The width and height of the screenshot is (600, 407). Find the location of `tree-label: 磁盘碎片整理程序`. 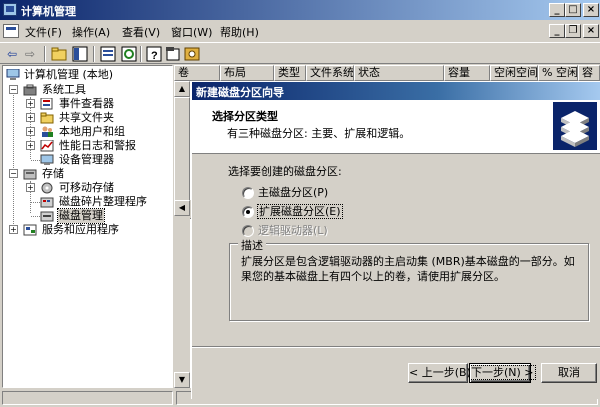

tree-label: 磁盘碎片整理程序 is located at coordinates (103, 201).